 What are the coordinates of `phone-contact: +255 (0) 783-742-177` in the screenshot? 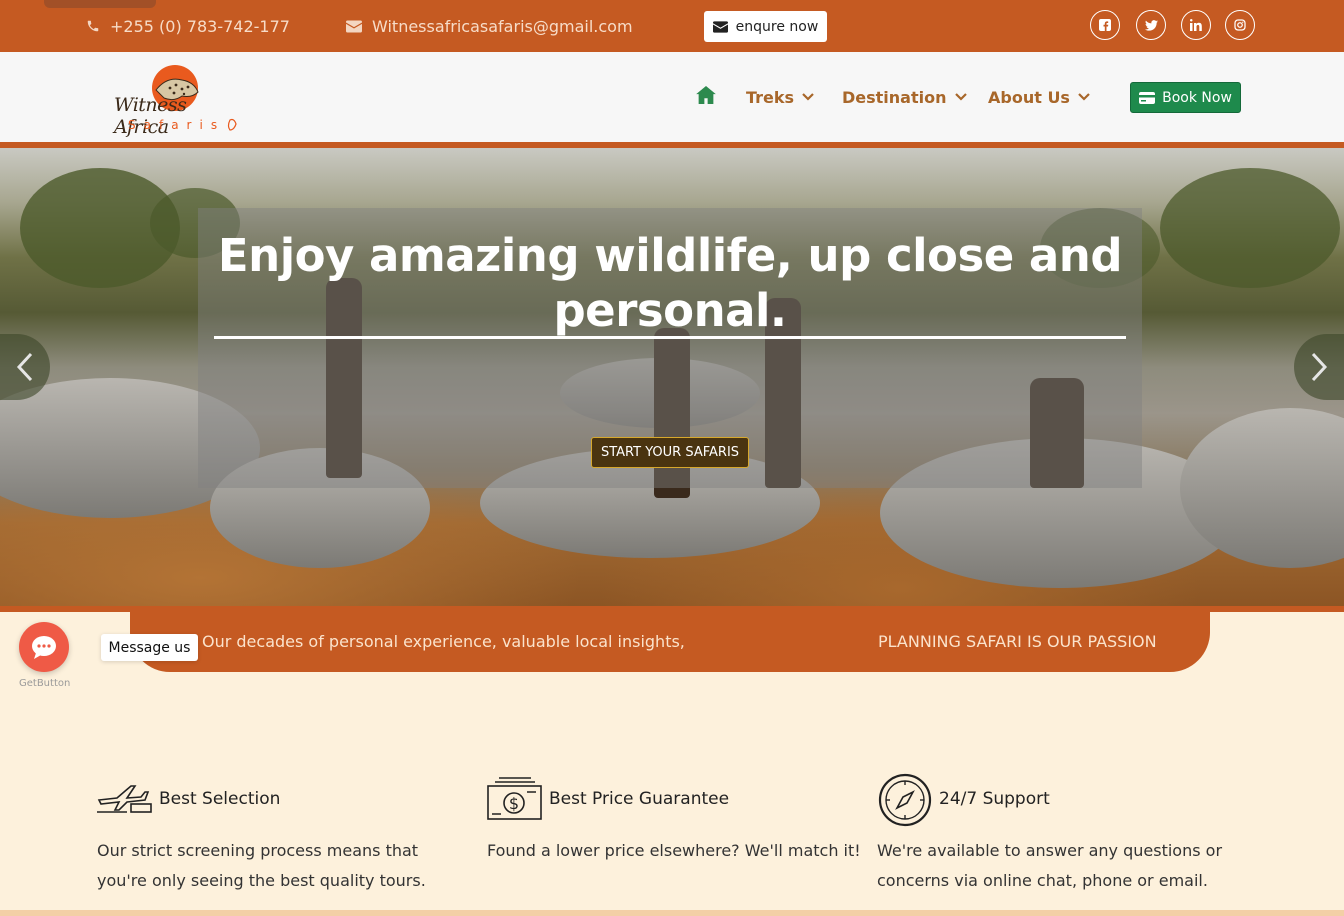 It's located at (188, 26).